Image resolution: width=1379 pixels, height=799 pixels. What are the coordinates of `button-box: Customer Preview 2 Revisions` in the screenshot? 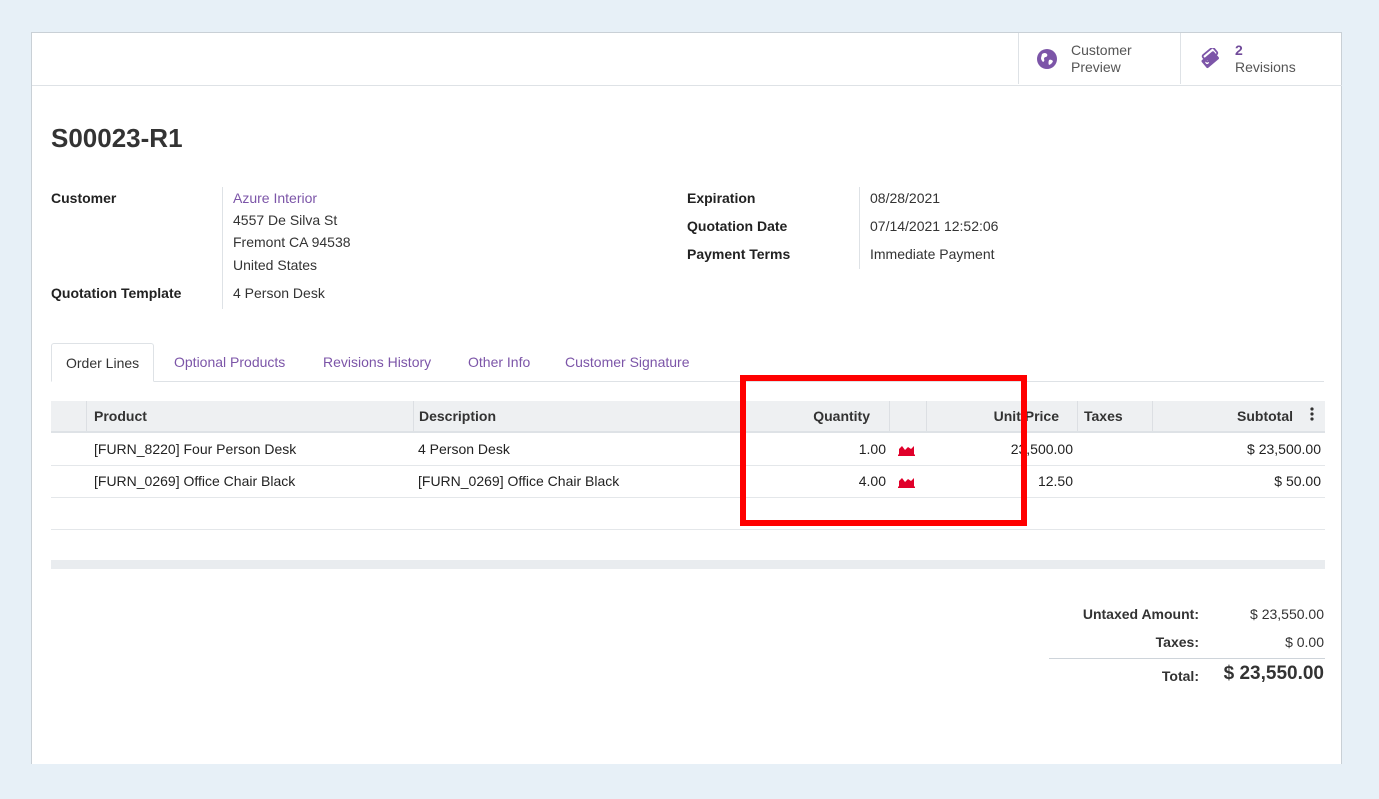 It's located at (687, 59).